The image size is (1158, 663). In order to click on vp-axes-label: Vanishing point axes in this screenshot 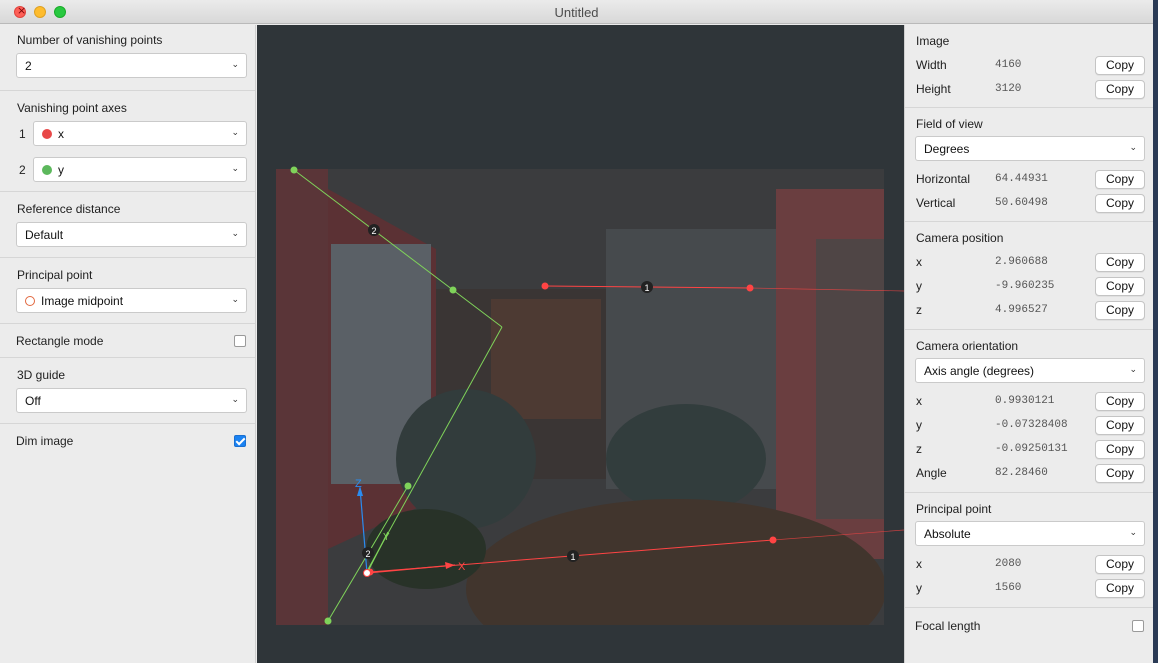, I will do `click(72, 108)`.